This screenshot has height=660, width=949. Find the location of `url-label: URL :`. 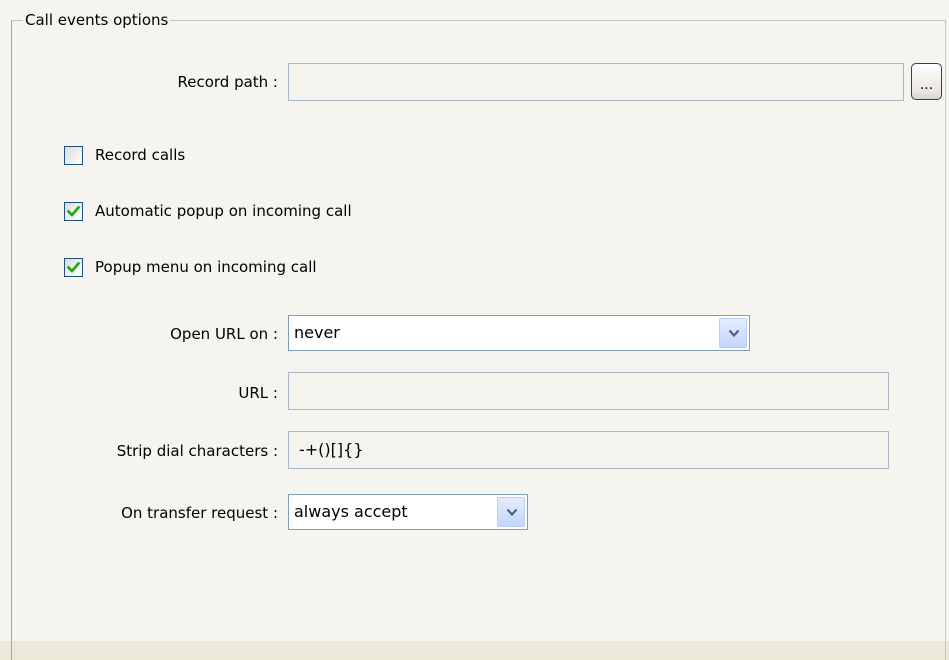

url-label: URL : is located at coordinates (258, 393).